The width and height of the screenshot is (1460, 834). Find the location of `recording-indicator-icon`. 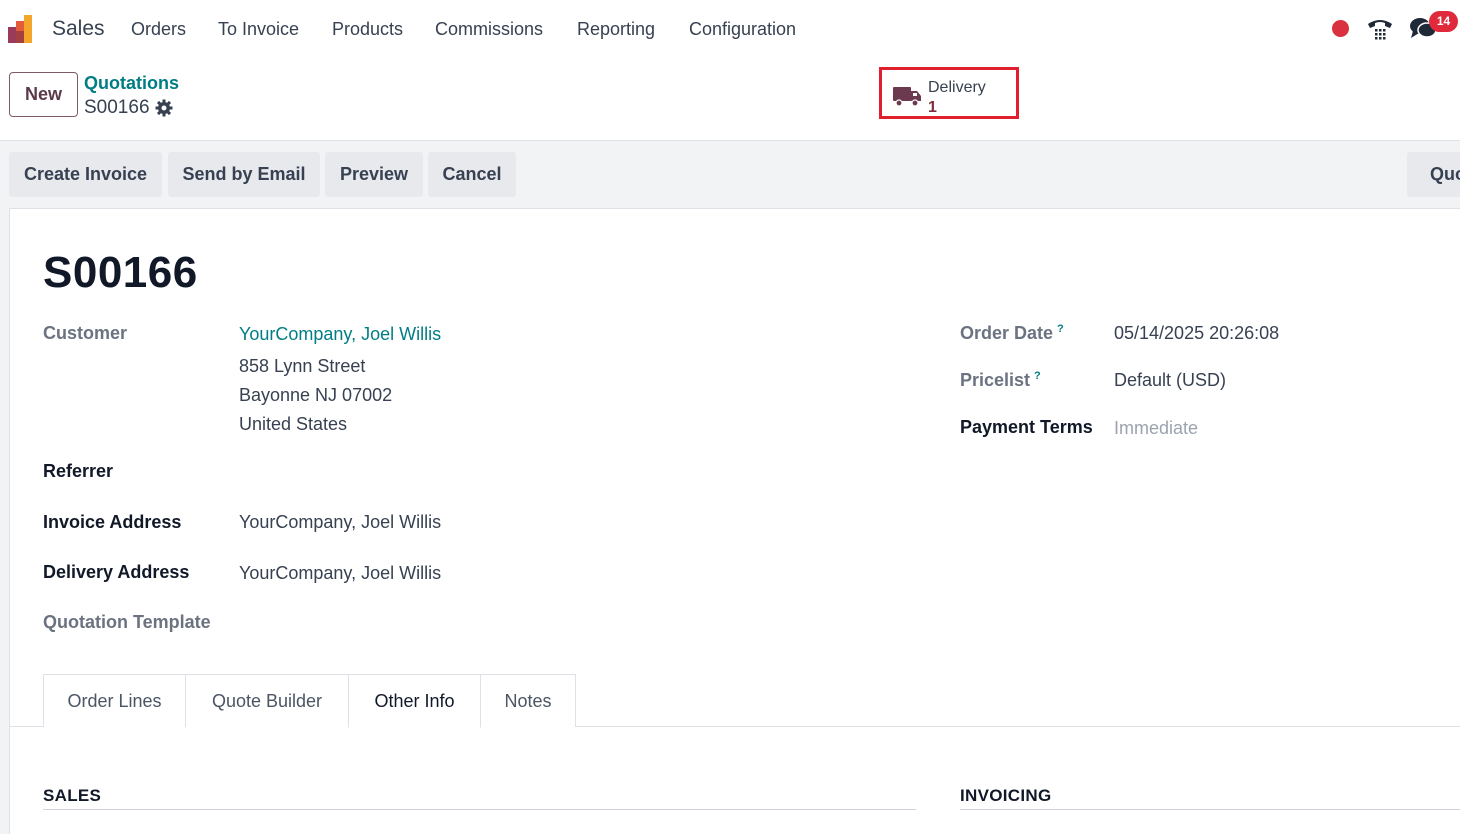

recording-indicator-icon is located at coordinates (1340, 28).